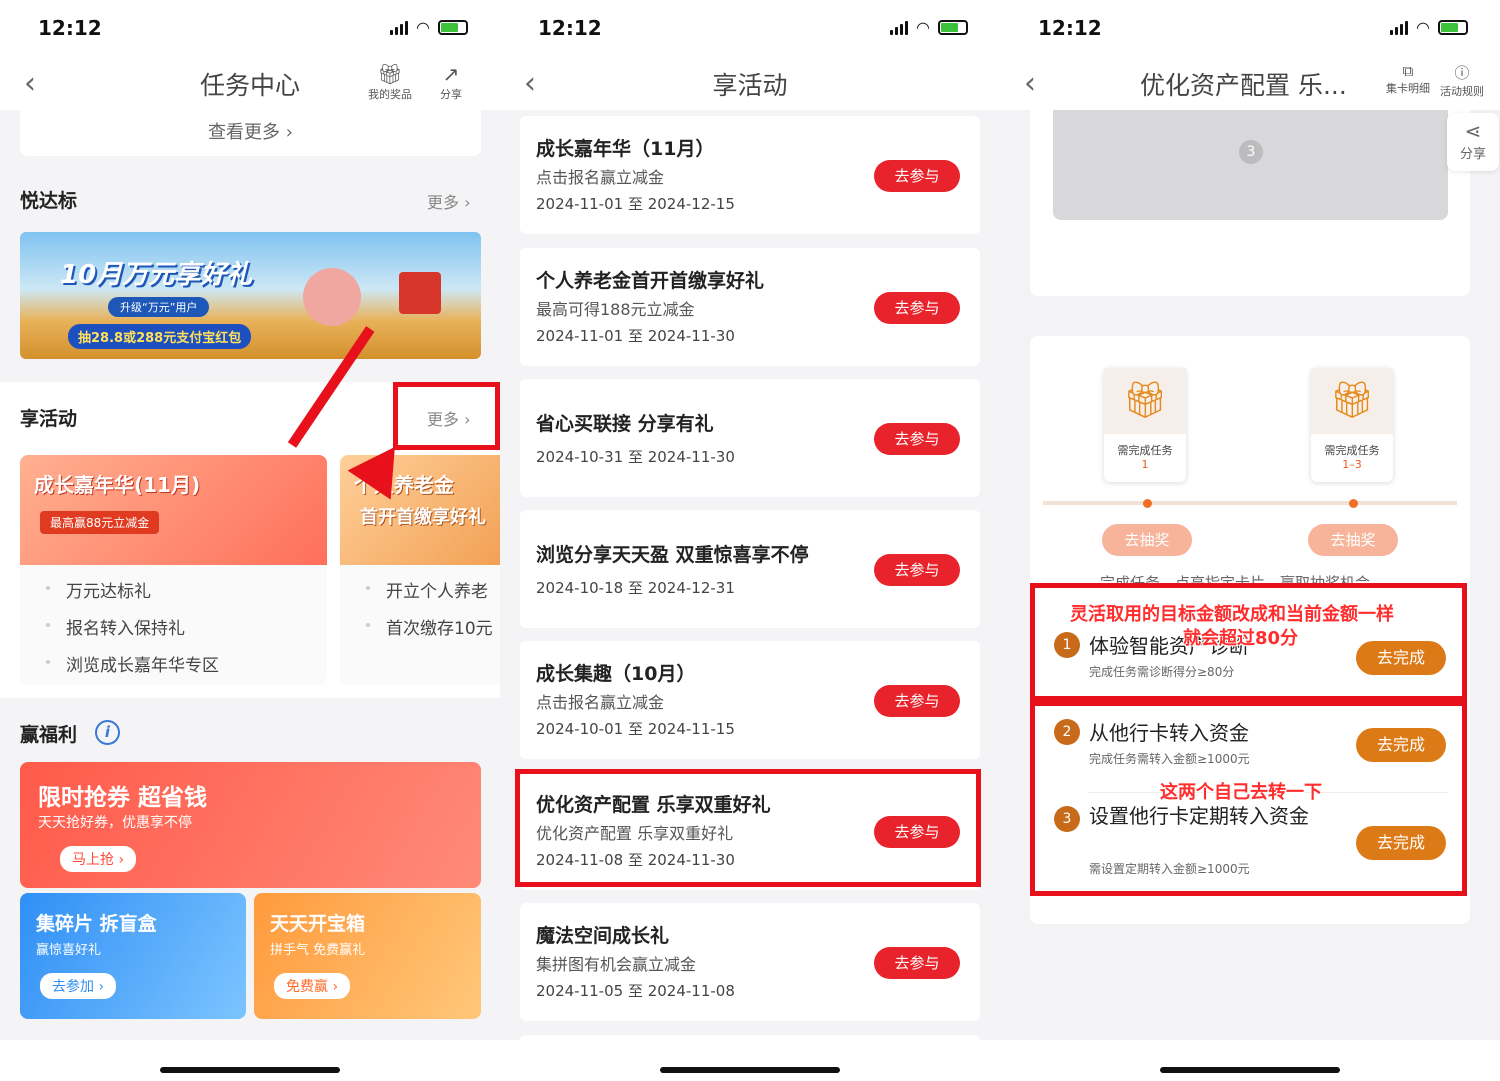 The height and width of the screenshot is (1081, 1500). What do you see at coordinates (1145, 464) in the screenshot?
I see `gift-count: 1` at bounding box center [1145, 464].